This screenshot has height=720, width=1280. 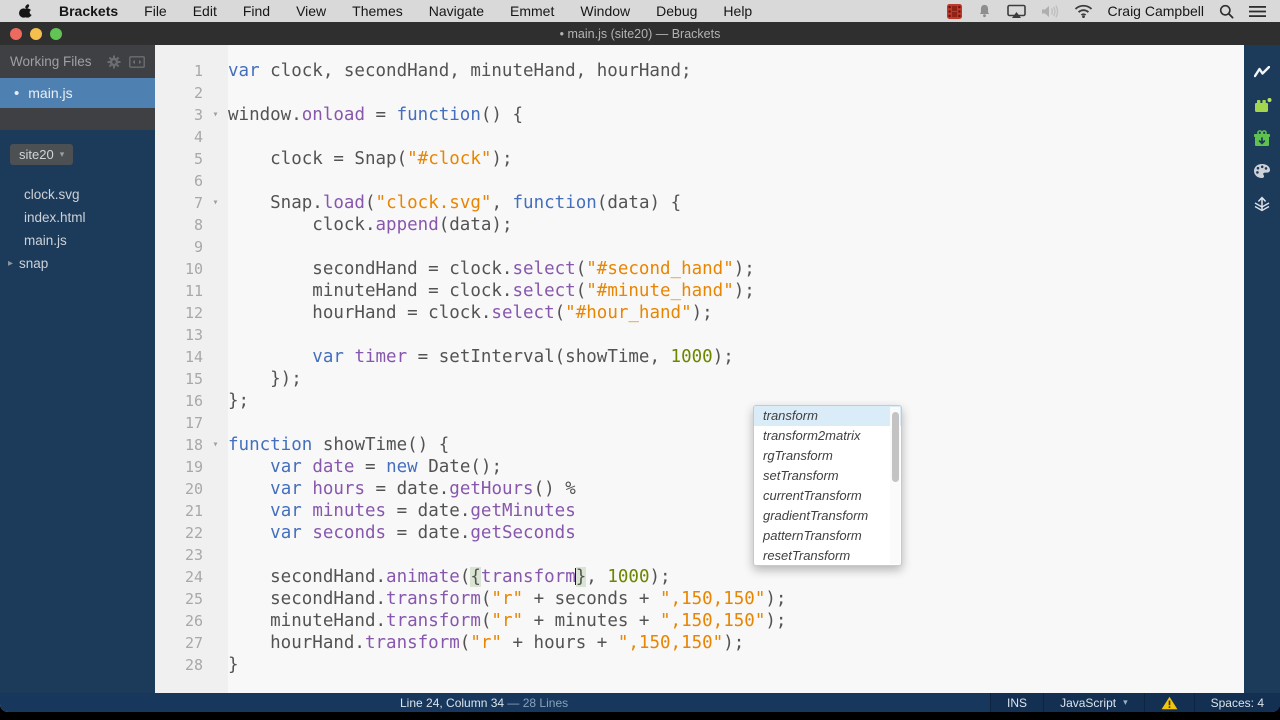 I want to click on live-preview-icon, so click(x=1262, y=72).